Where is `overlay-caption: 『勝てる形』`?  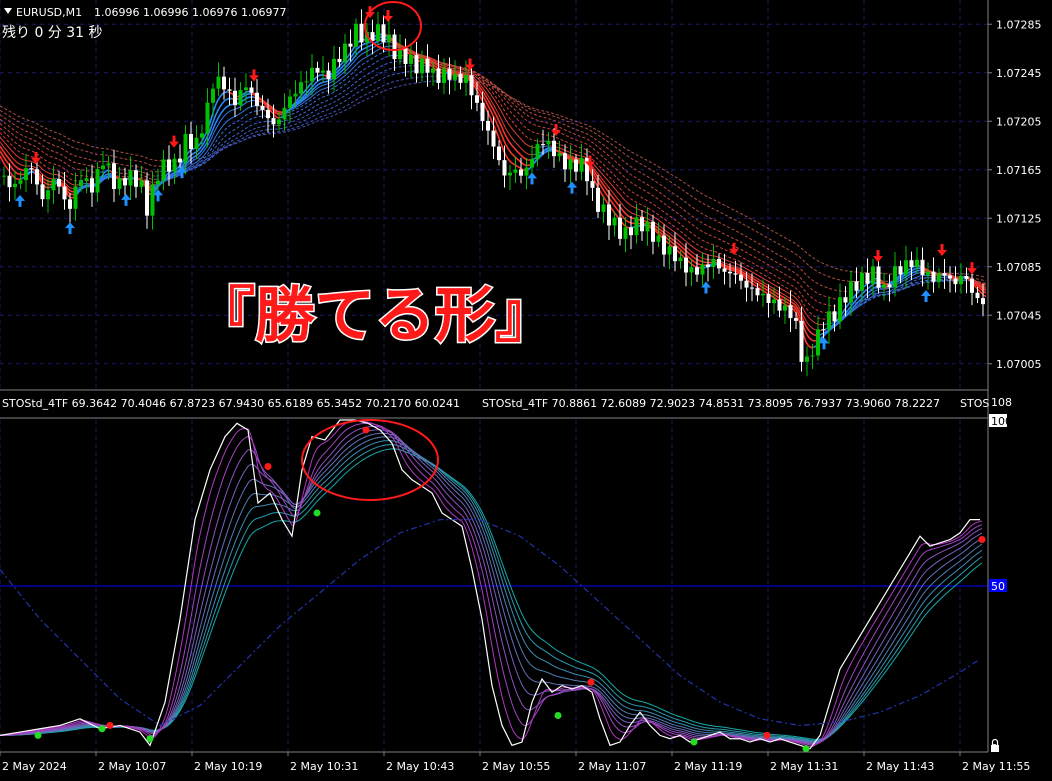 overlay-caption: 『勝てる形』 is located at coordinates (375, 316).